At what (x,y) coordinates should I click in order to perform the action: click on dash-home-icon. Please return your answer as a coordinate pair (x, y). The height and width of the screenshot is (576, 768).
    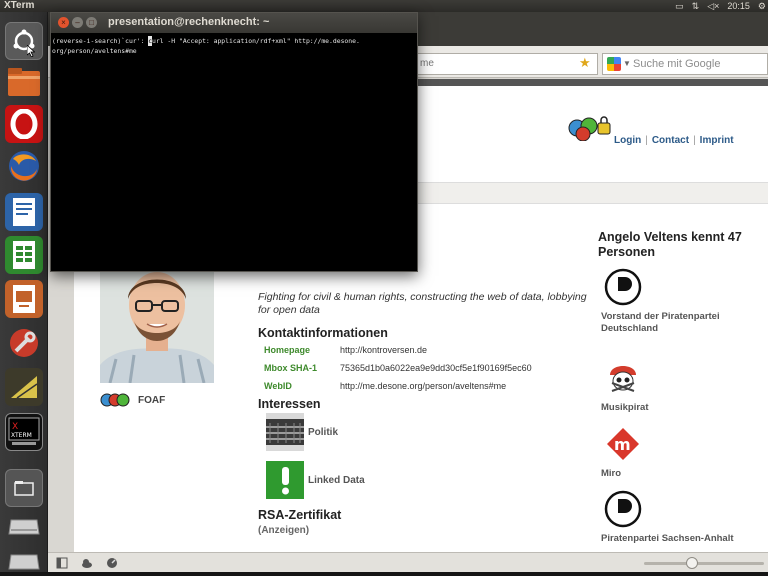
    Looking at the image, I should click on (24, 41).